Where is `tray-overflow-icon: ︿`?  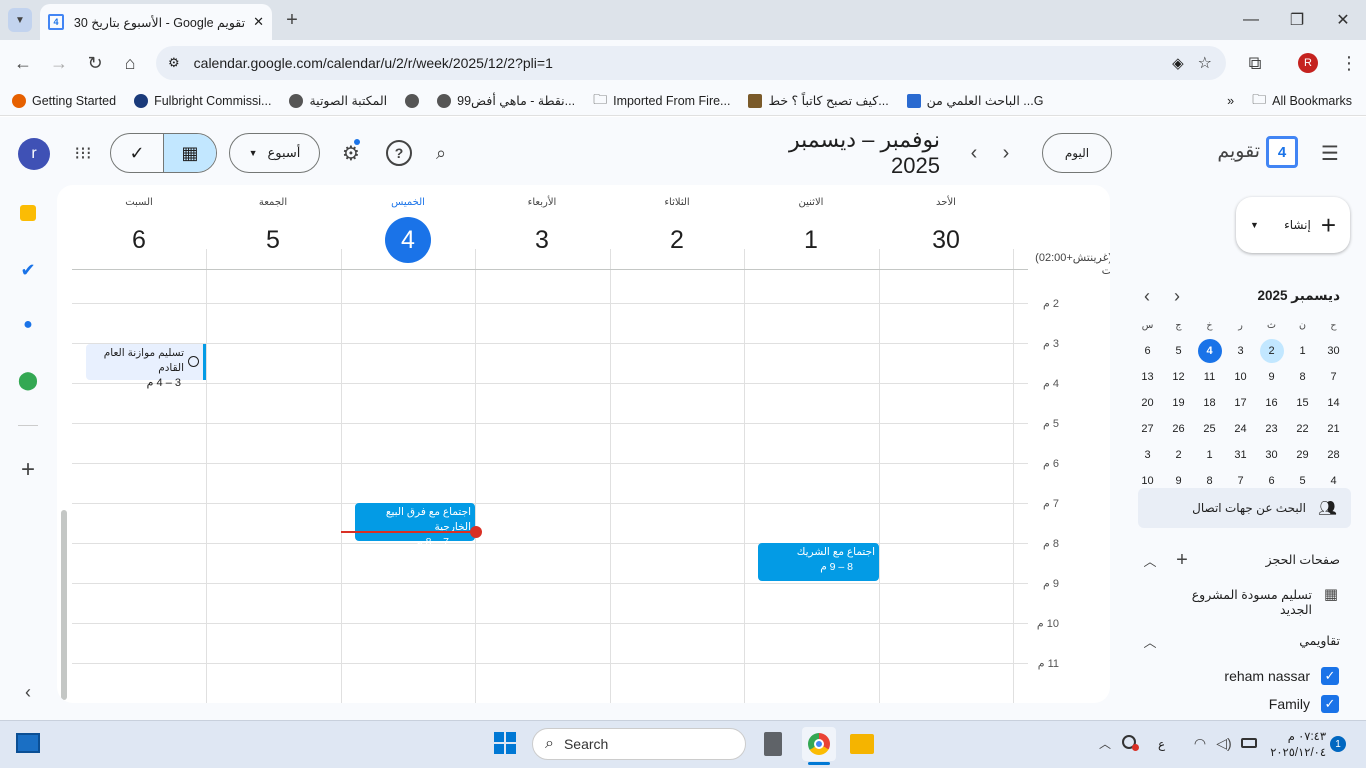
tray-overflow-icon: ︿ is located at coordinates (1105, 743).